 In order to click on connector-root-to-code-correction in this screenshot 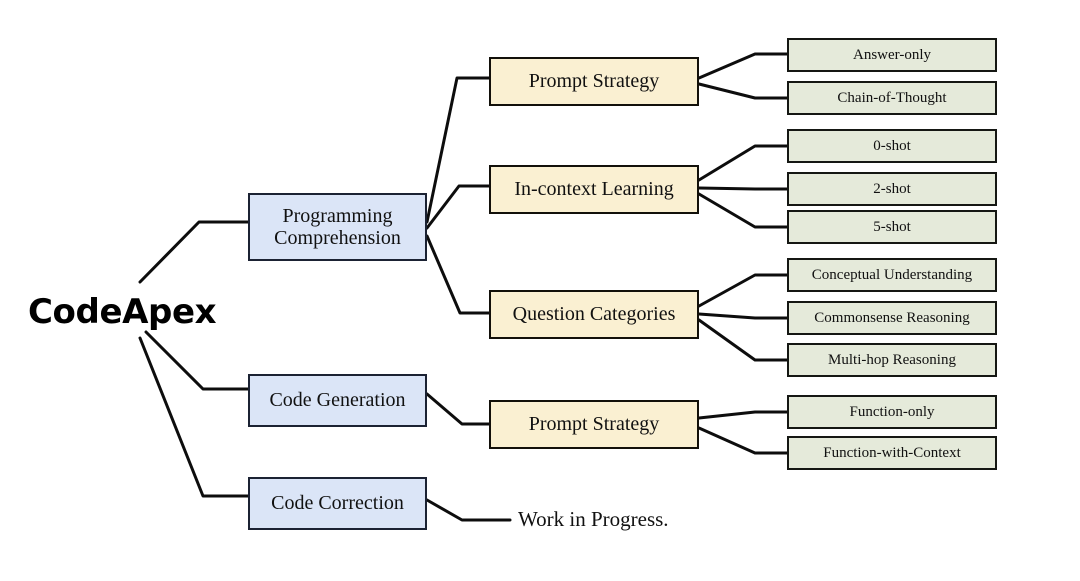, I will do `click(194, 417)`.